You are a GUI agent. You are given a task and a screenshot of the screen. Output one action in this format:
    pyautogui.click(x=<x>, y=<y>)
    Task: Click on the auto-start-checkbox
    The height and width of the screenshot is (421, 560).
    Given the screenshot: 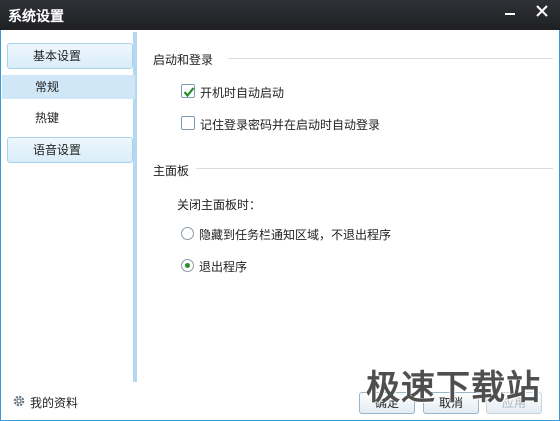 What is the action you would take?
    pyautogui.click(x=188, y=91)
    